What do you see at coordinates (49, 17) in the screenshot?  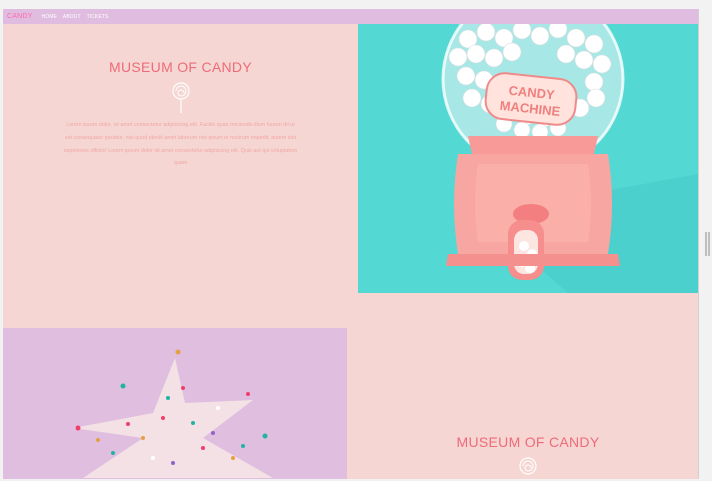 I see `nav-link-home: HOME` at bounding box center [49, 17].